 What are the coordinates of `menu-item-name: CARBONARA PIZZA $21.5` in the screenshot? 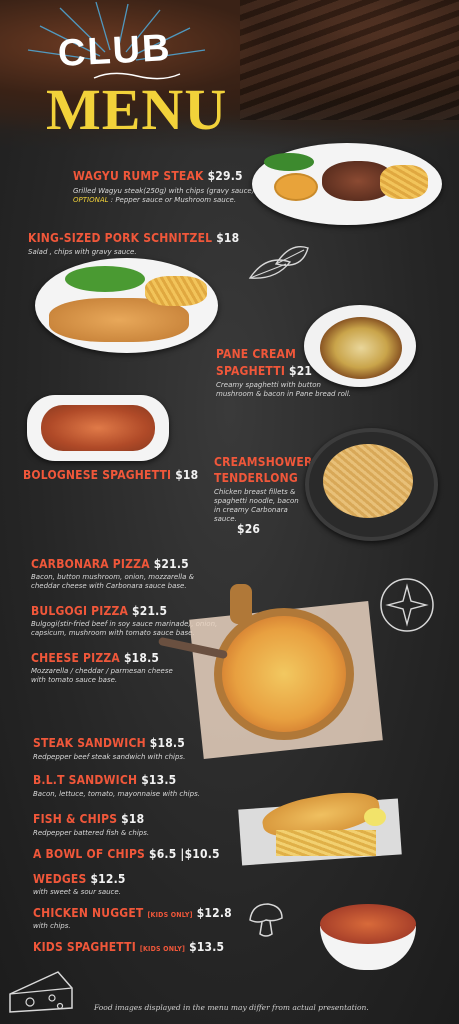 It's located at (110, 564).